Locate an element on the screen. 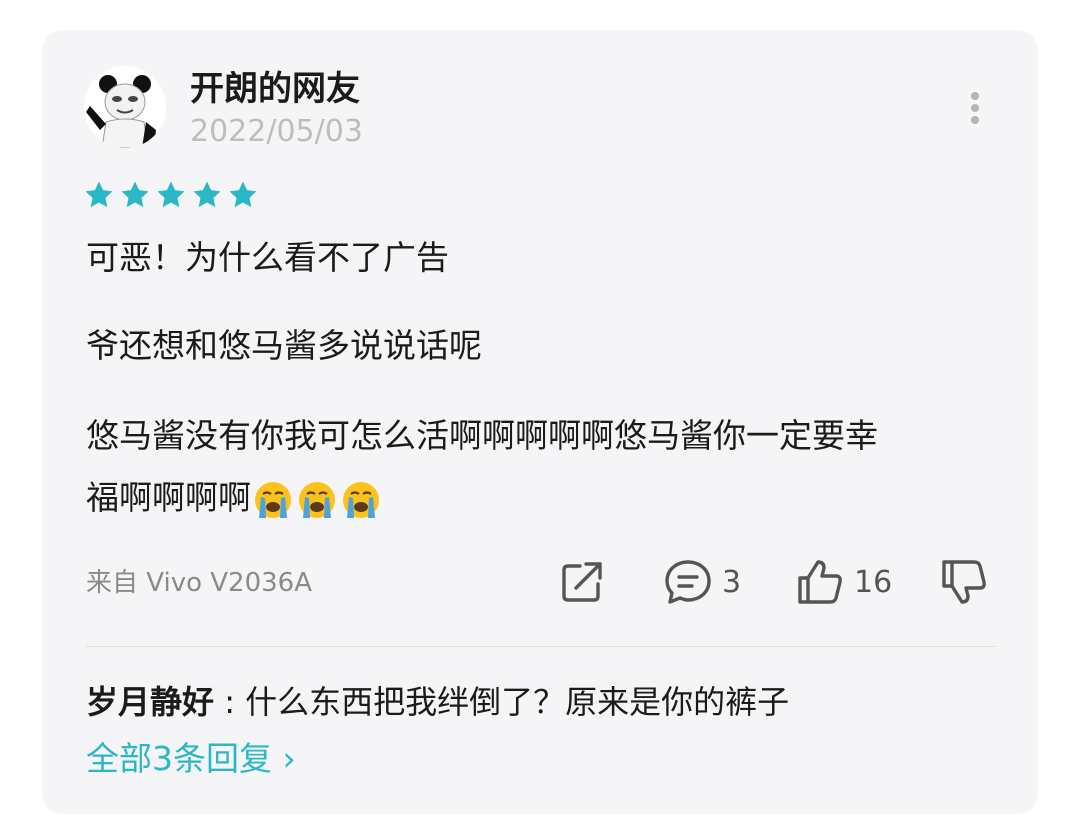 The image size is (1080, 832). like-button: 16 is located at coordinates (843, 582).